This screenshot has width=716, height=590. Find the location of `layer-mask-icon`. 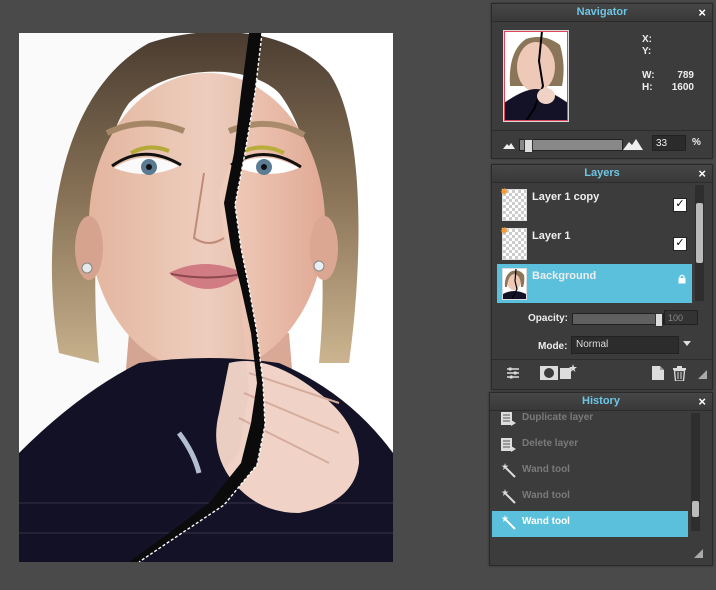

layer-mask-icon is located at coordinates (549, 373).